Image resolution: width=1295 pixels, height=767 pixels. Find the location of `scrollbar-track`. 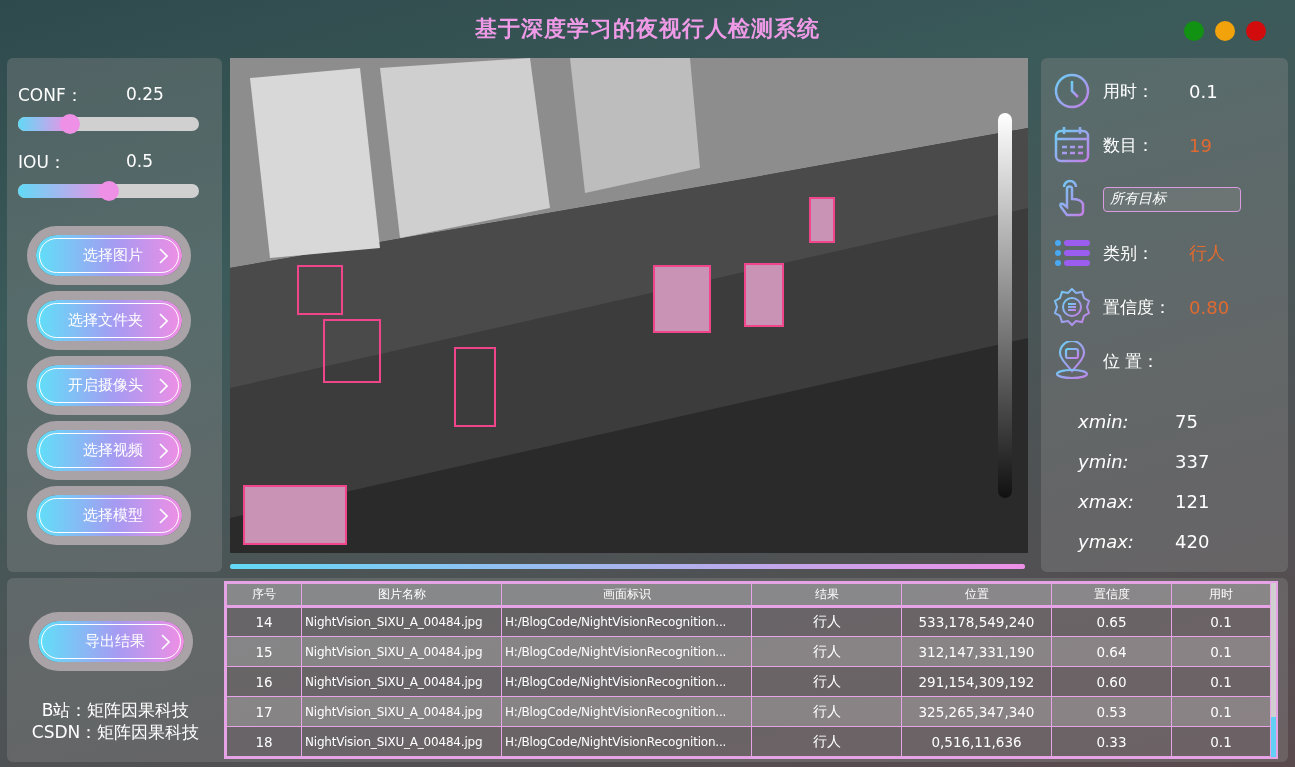

scrollbar-track is located at coordinates (1273, 670).